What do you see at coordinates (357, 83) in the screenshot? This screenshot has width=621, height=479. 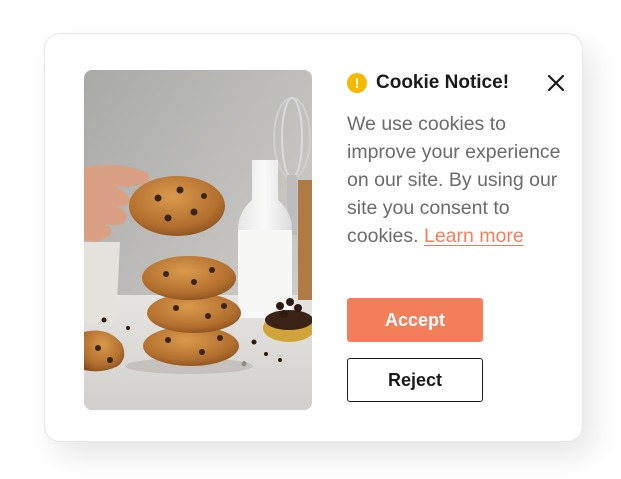 I see `exclamation-circle-icon: !` at bounding box center [357, 83].